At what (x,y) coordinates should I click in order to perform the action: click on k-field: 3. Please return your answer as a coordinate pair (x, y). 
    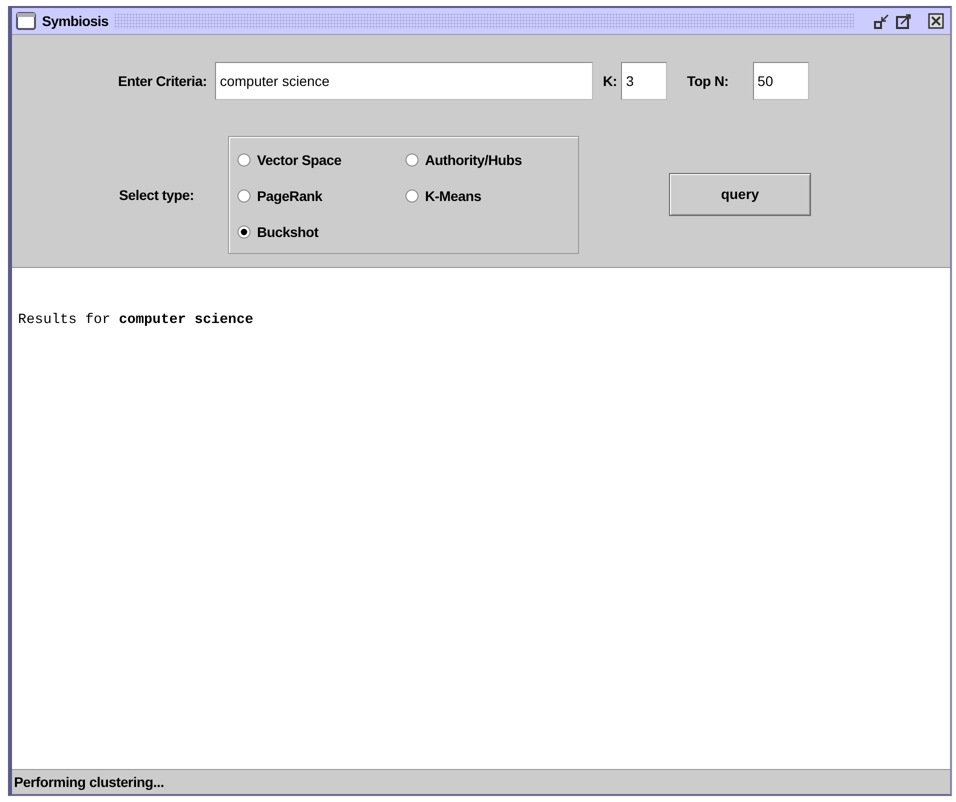
    Looking at the image, I should click on (644, 81).